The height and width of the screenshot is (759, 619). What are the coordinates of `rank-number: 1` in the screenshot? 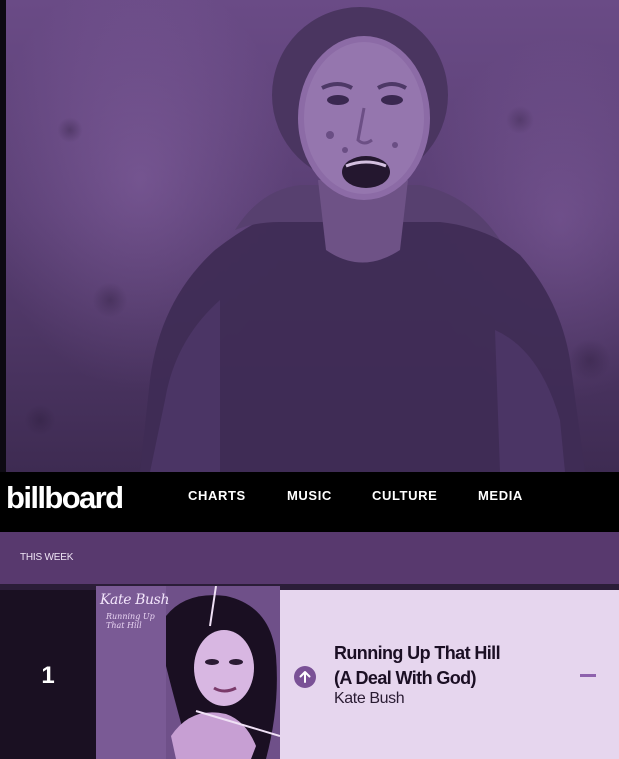 It's located at (48, 675).